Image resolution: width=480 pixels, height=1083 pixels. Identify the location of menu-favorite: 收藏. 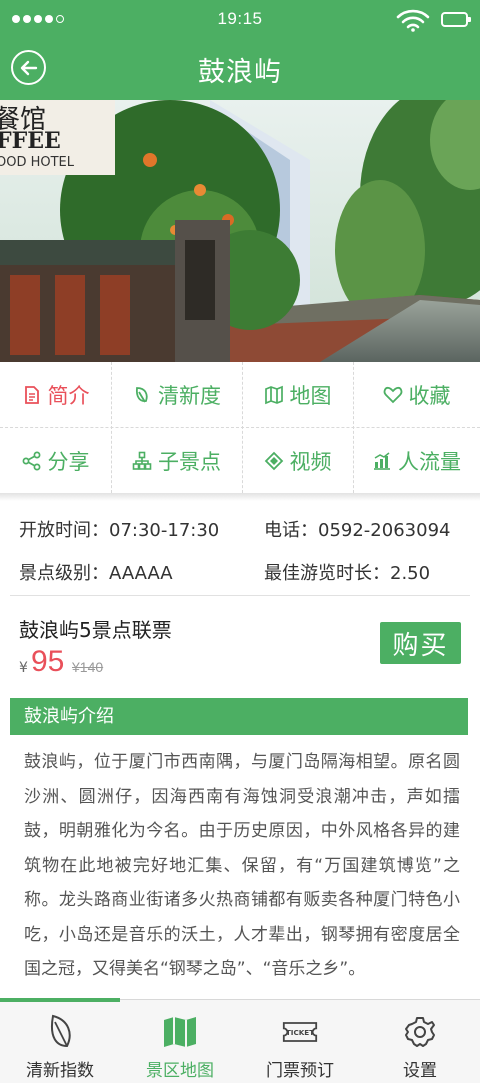
(416, 394).